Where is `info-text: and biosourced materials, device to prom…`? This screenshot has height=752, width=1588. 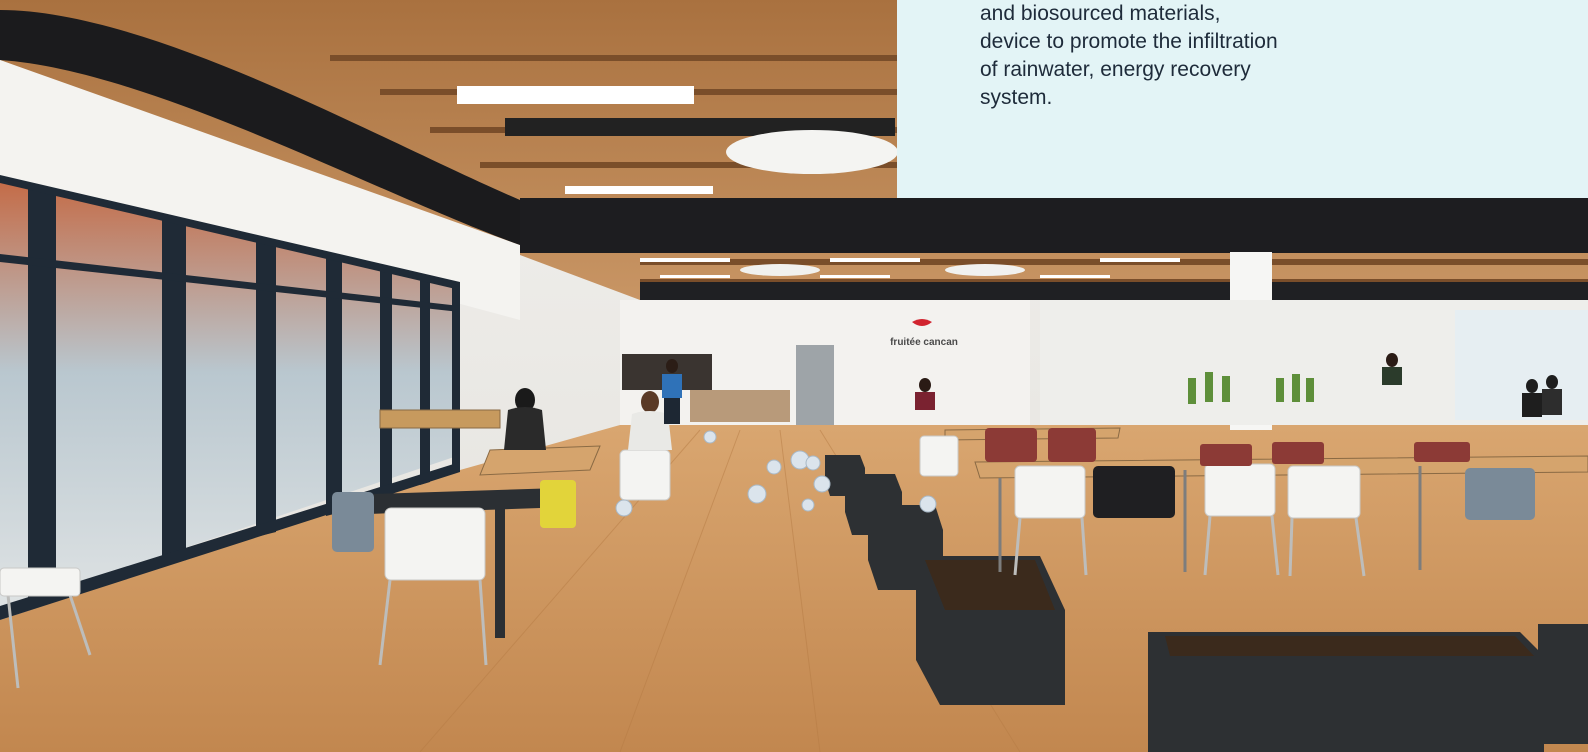
info-text: and biosourced materials, device to prom… is located at coordinates (1284, 56).